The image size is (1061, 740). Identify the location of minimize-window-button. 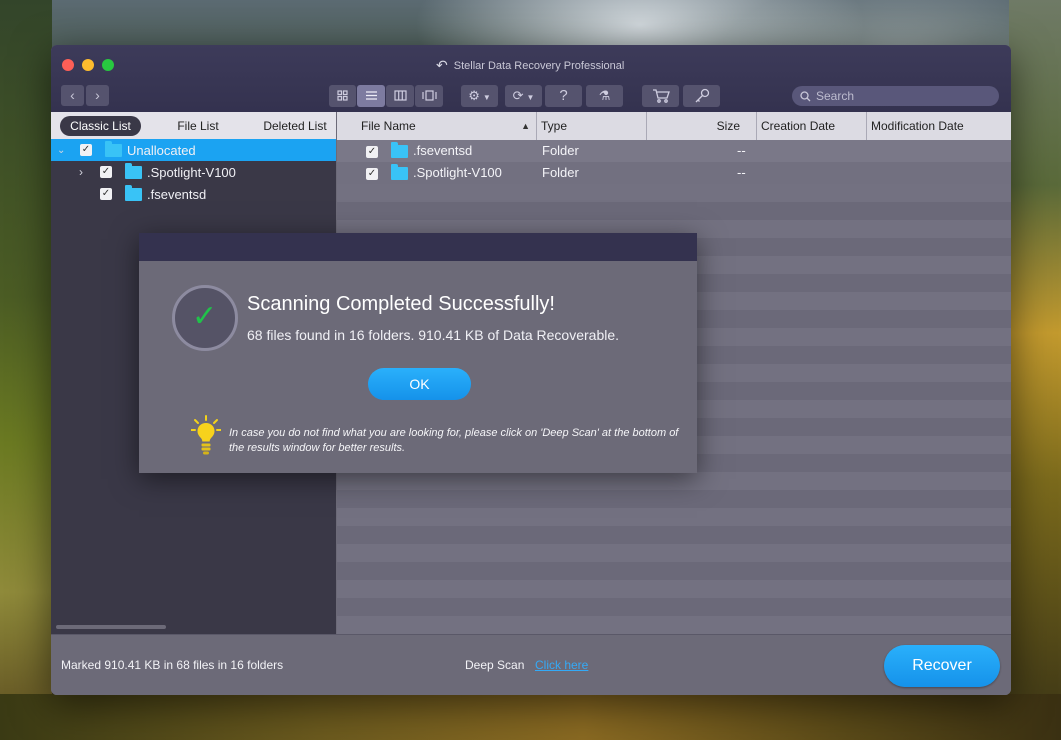
(88, 65).